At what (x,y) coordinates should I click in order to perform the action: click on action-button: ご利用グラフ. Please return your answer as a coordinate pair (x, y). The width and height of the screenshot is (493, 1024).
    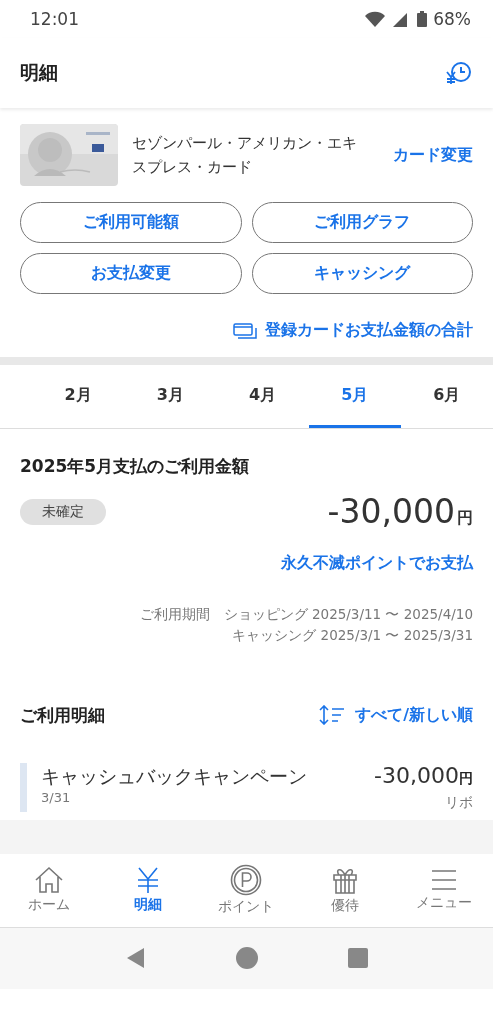
    Looking at the image, I should click on (362, 222).